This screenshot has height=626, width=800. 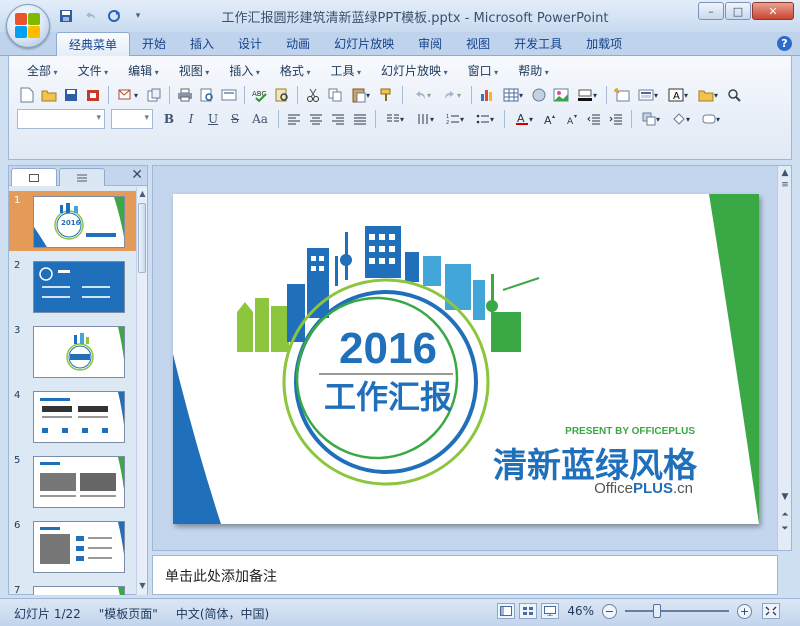 What do you see at coordinates (550, 119) in the screenshot?
I see `grow-font-icon: A ▴` at bounding box center [550, 119].